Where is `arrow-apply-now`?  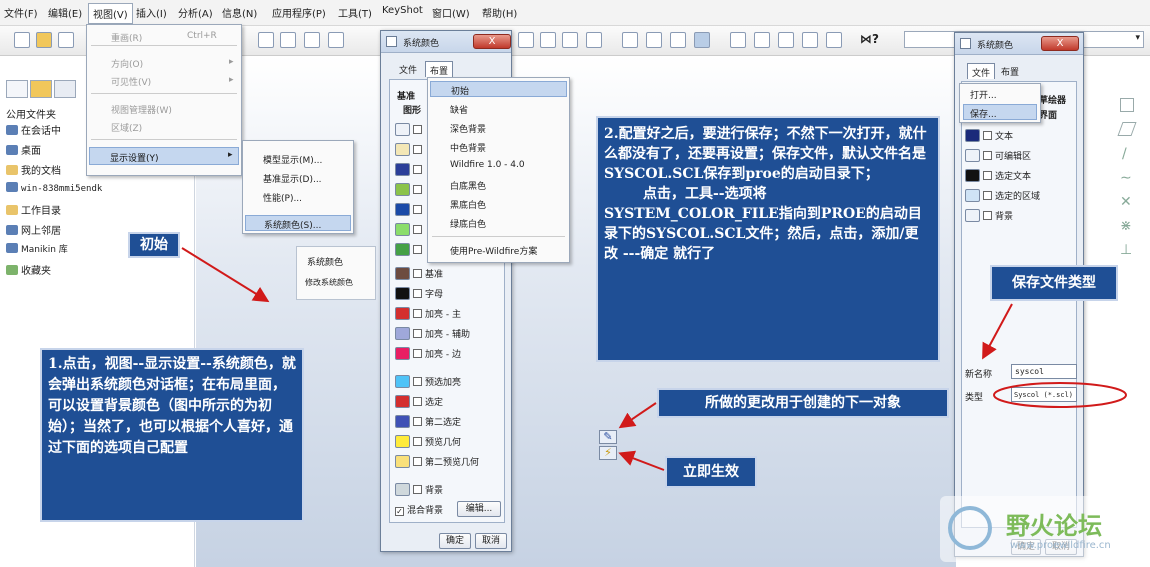 arrow-apply-now is located at coordinates (641, 460).